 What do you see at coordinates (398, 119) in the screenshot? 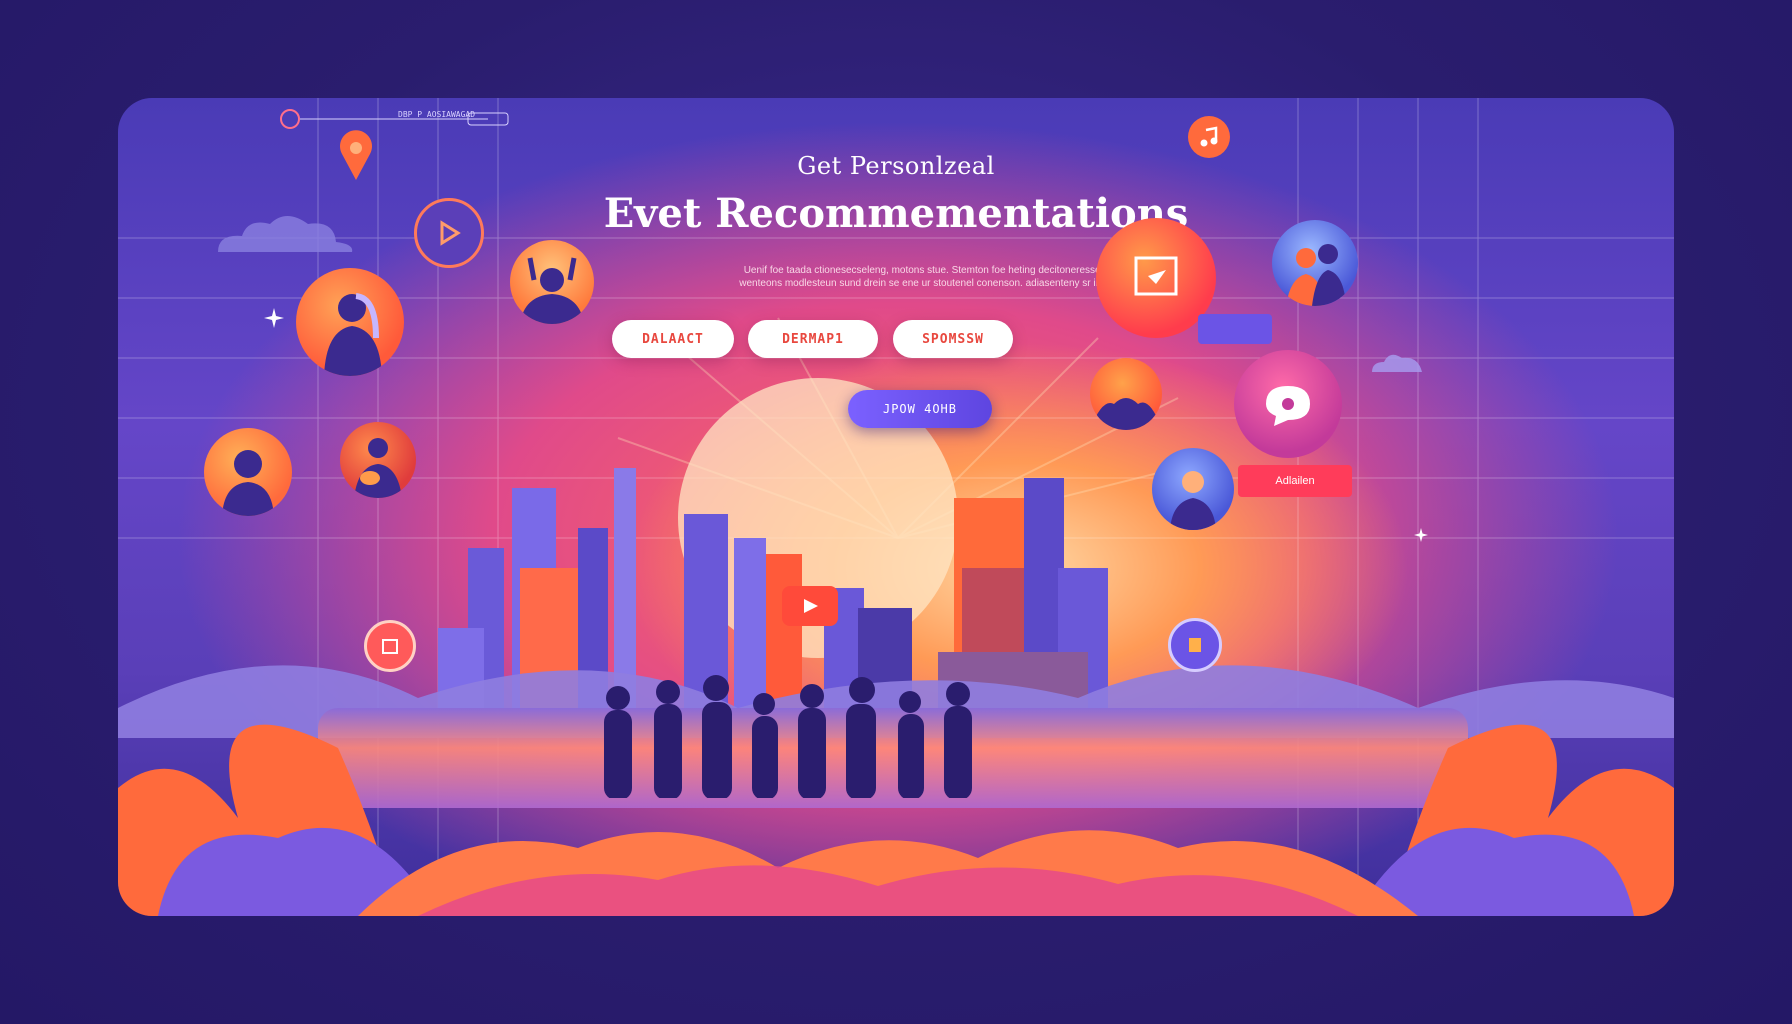
I see `search-bar-icon` at bounding box center [398, 119].